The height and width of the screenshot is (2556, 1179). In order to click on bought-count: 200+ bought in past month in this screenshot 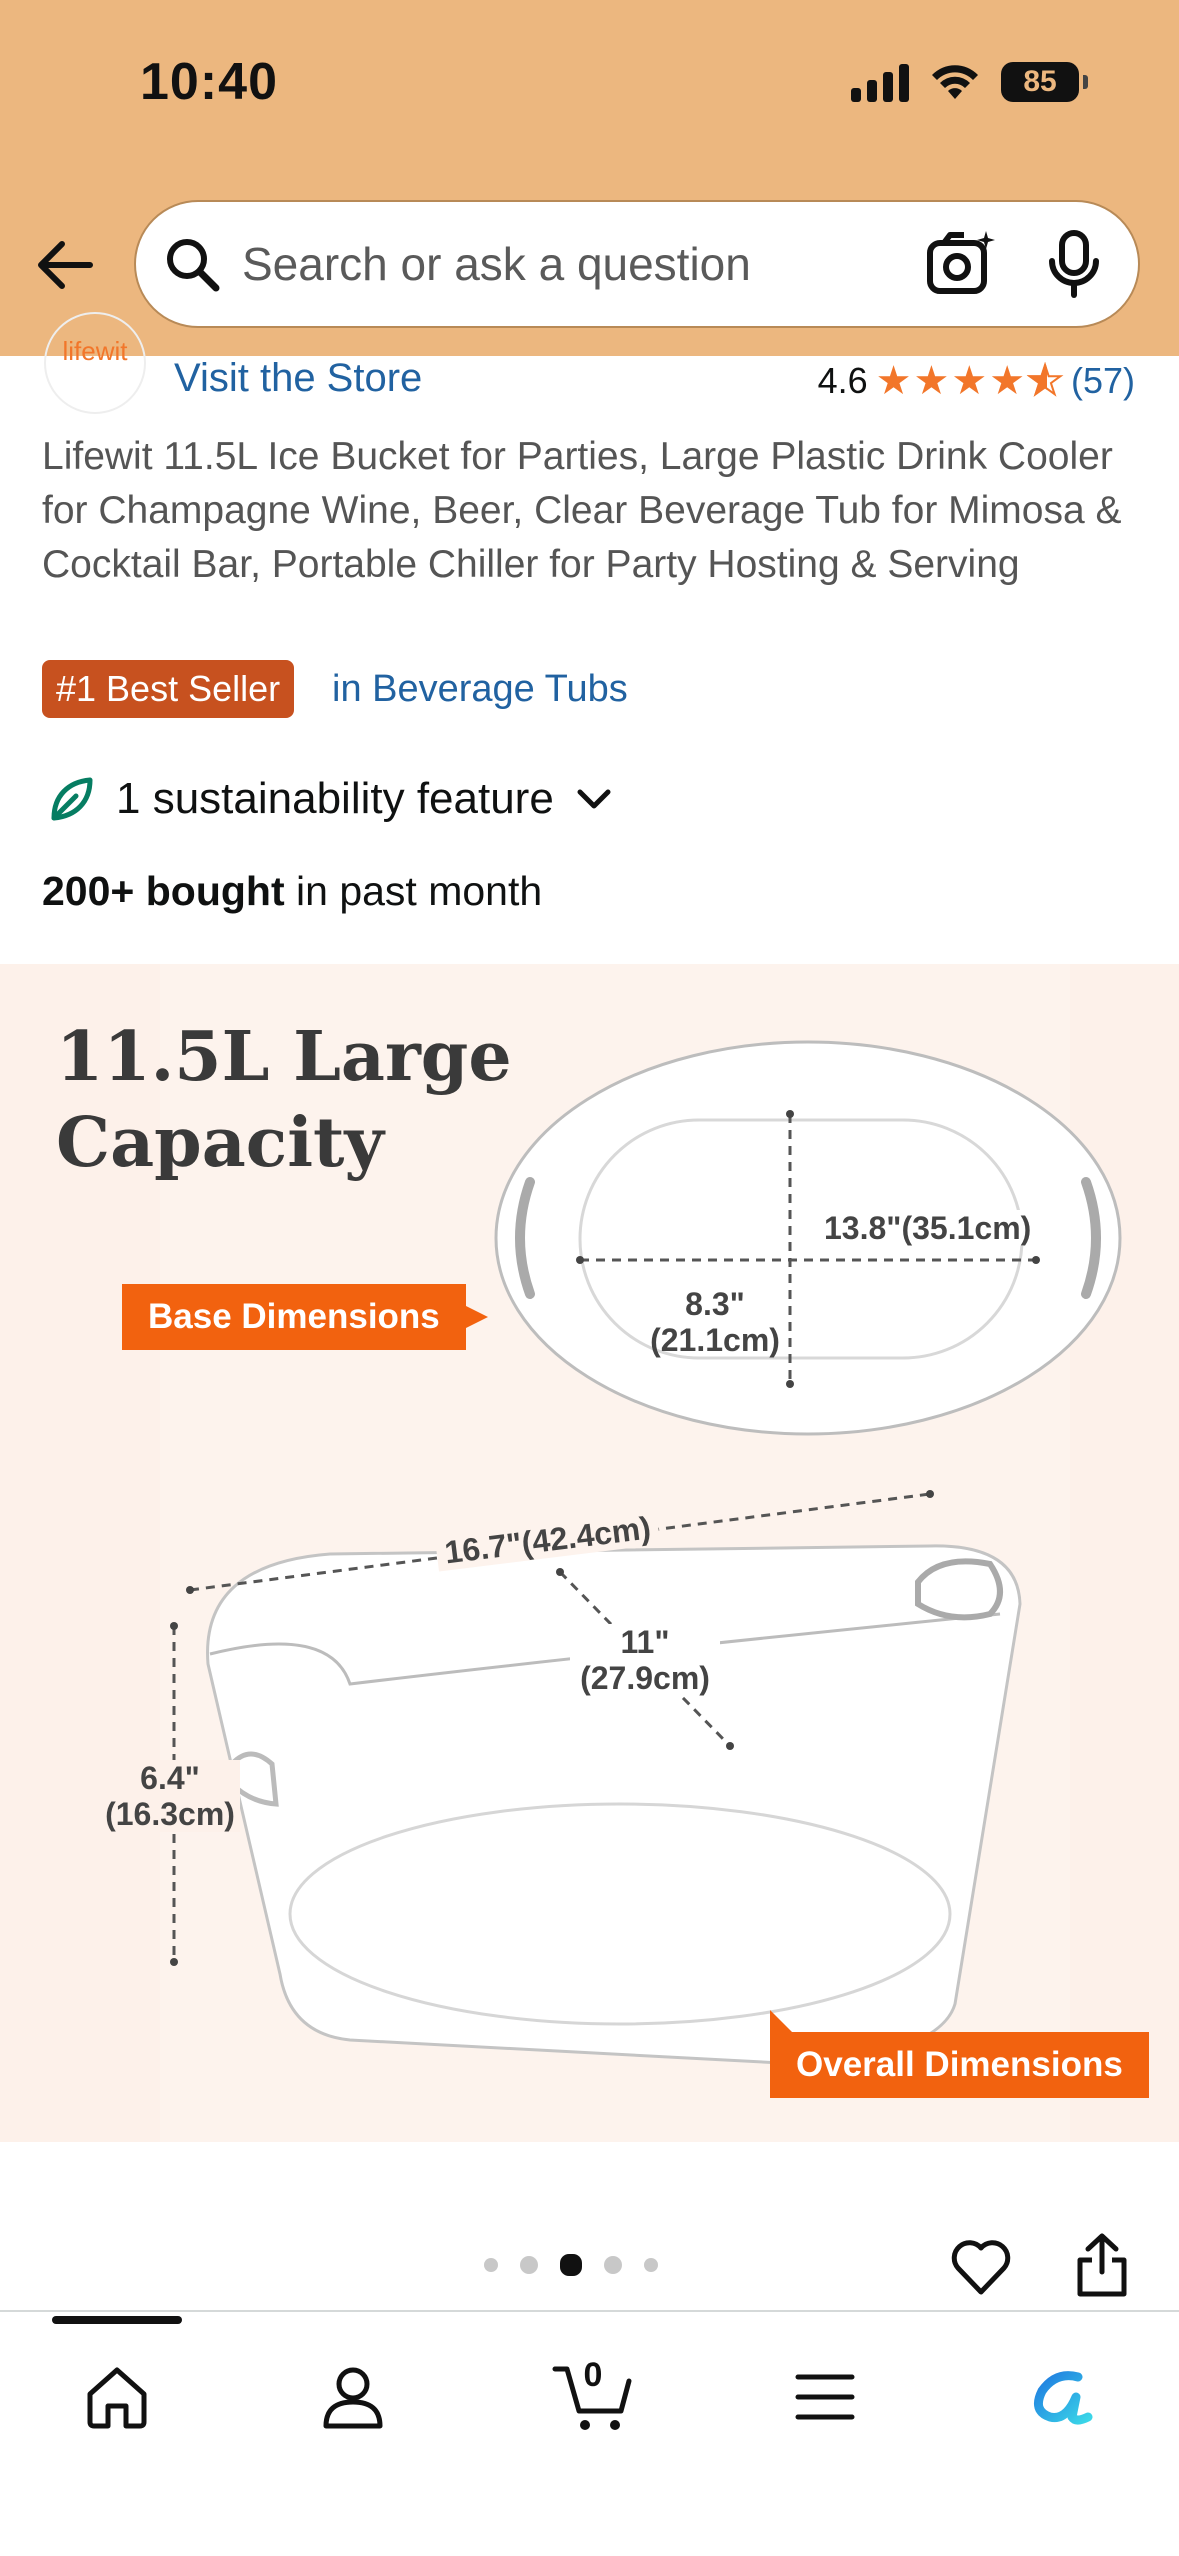, I will do `click(292, 891)`.